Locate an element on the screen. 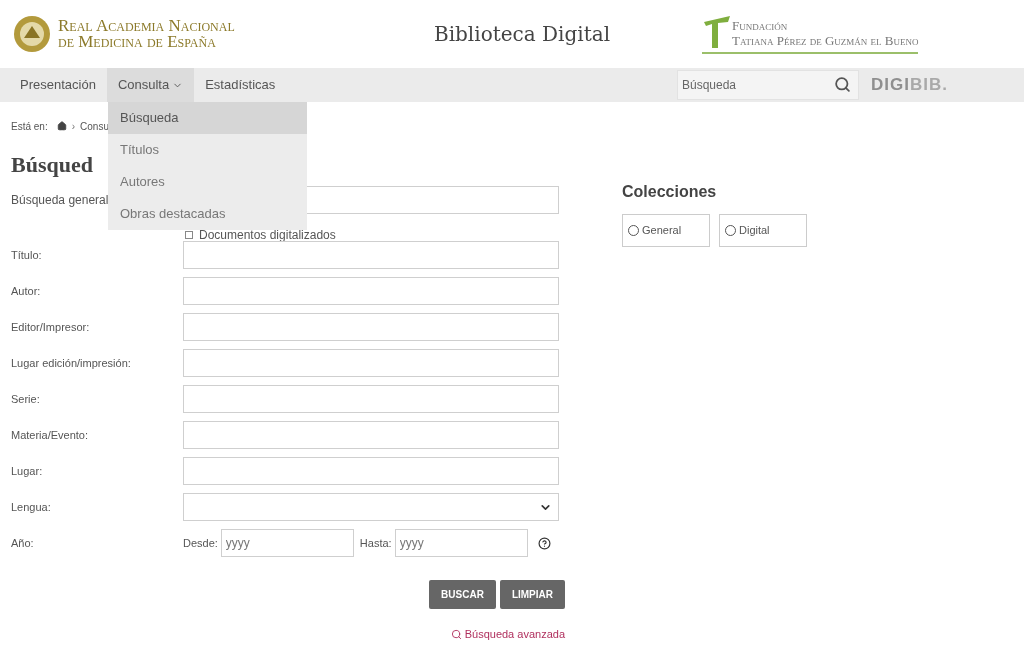 This screenshot has width=1024, height=668. field-label: Búsqueda general is located at coordinates (60, 200).